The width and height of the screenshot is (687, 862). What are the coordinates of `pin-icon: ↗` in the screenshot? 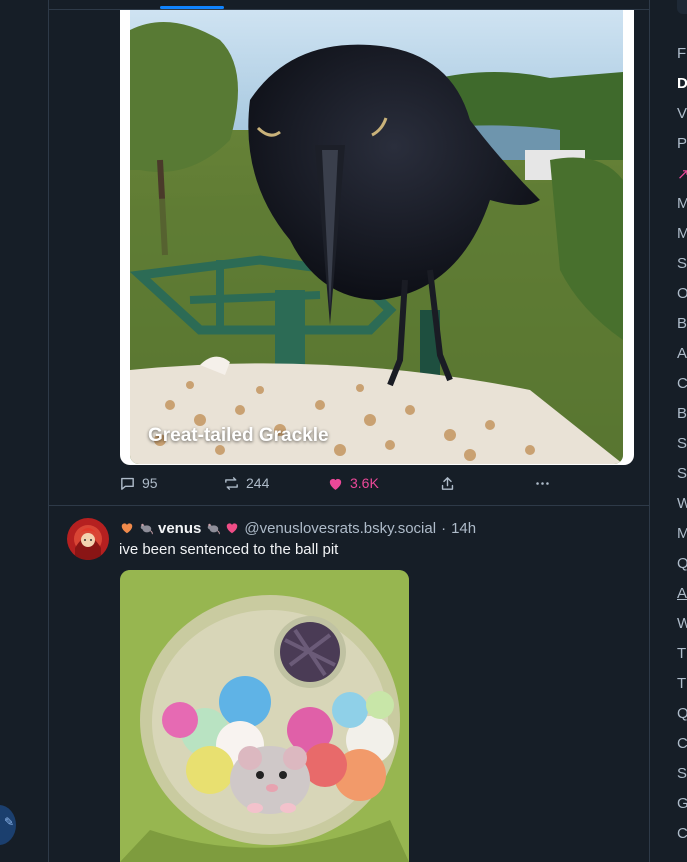 It's located at (682, 174).